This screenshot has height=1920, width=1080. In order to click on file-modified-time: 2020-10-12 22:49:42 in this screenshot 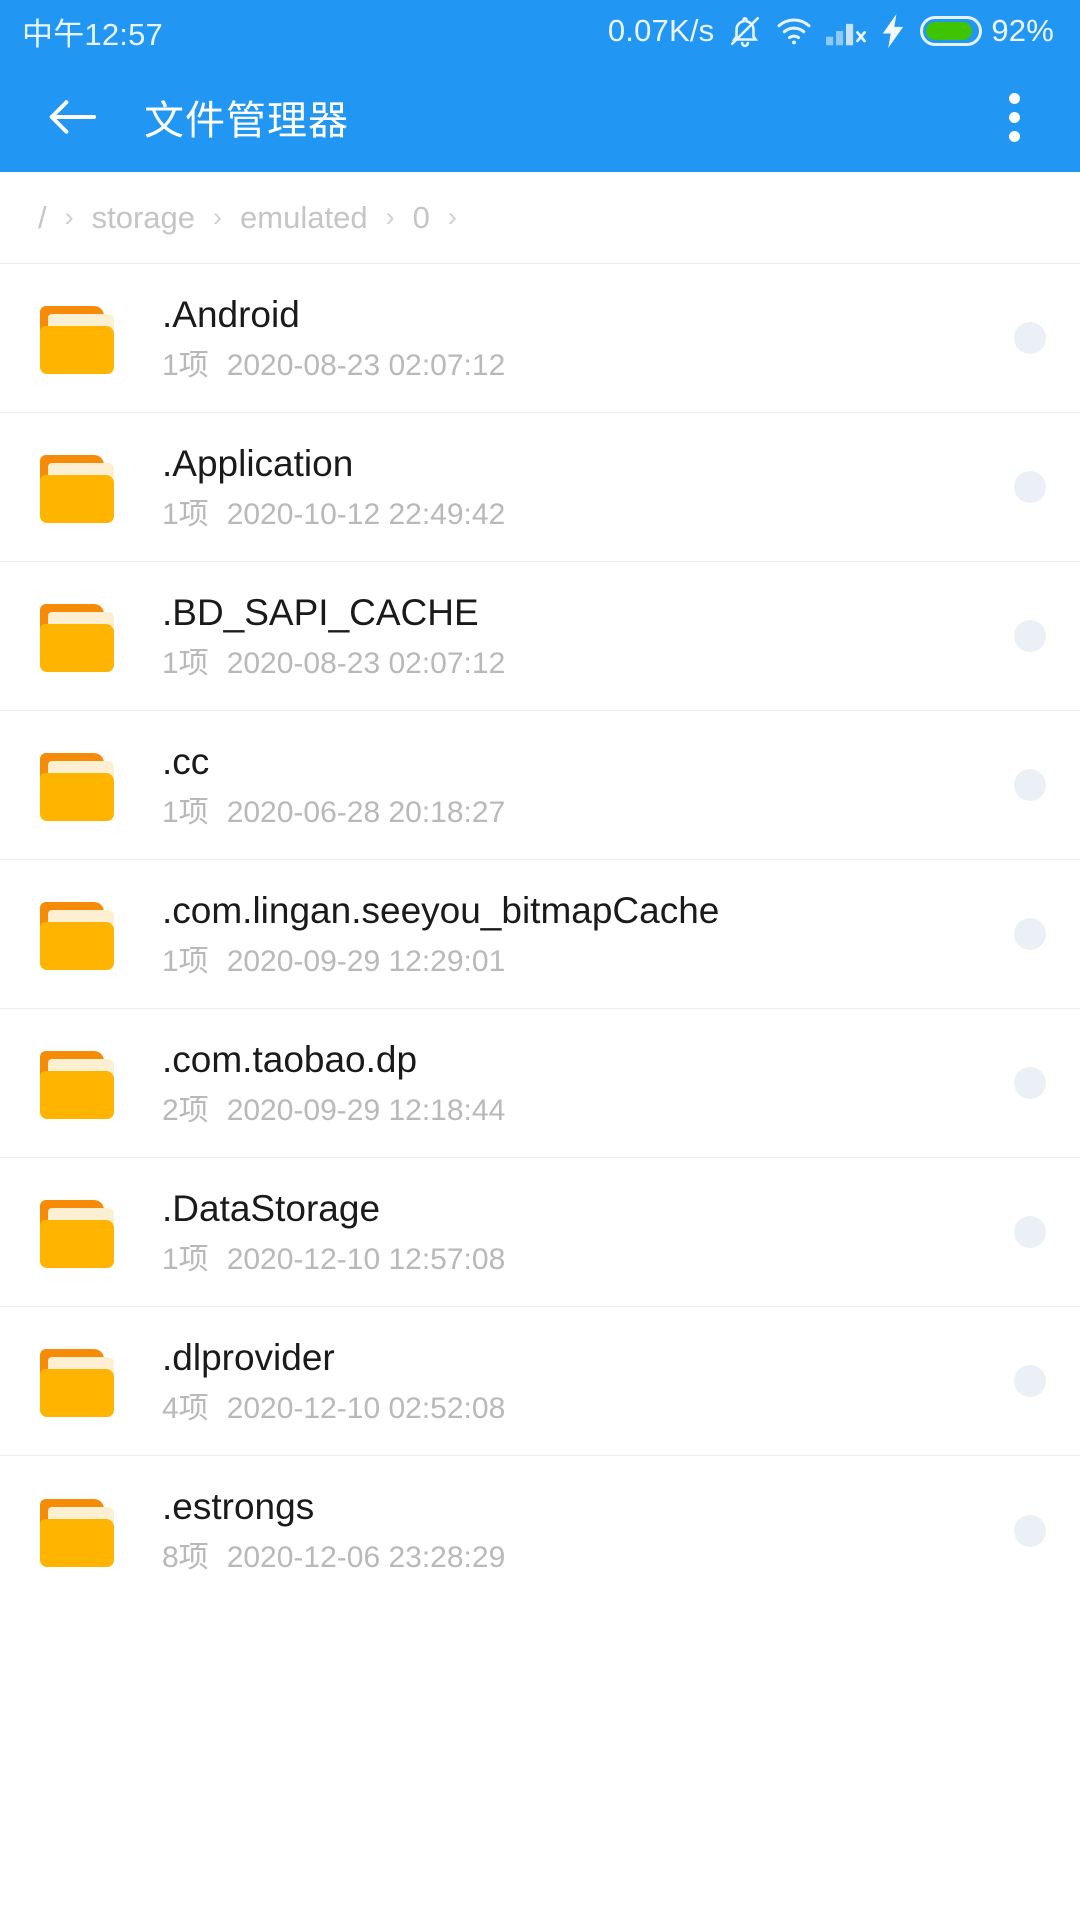, I will do `click(366, 514)`.